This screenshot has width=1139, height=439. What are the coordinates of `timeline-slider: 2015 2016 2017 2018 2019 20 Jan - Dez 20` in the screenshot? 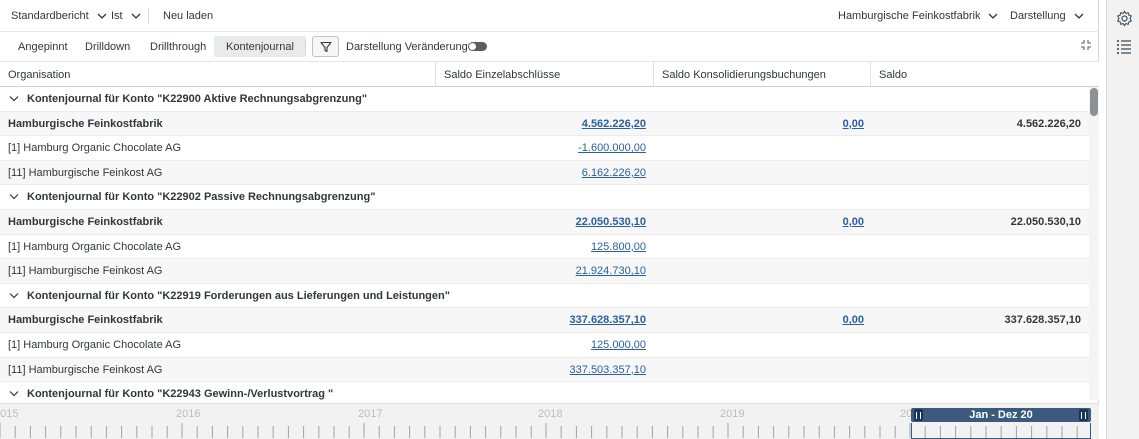 It's located at (549, 421).